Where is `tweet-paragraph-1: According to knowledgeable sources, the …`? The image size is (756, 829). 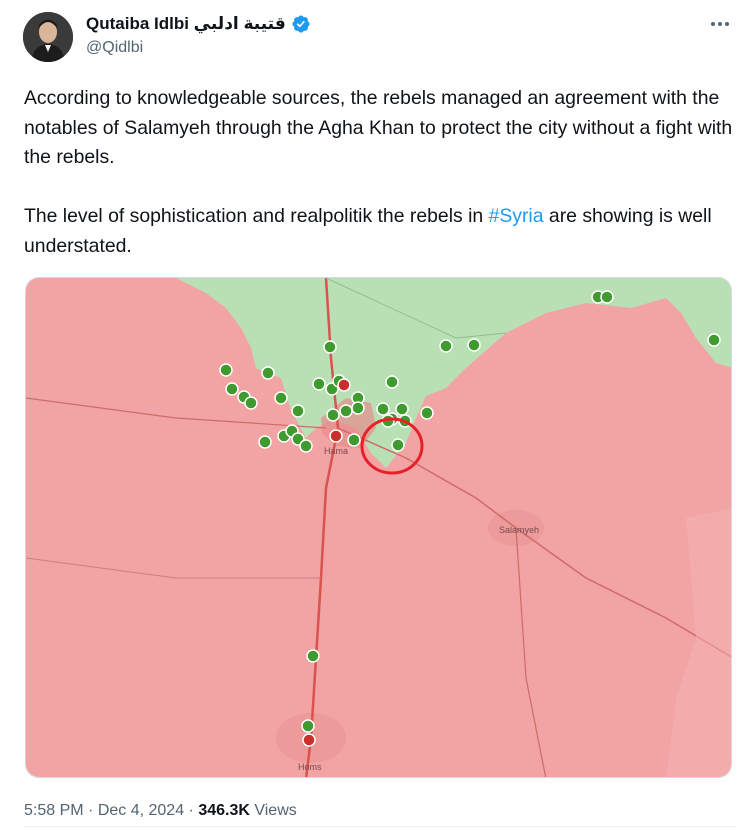 tweet-paragraph-1: According to knowledgeable sources, the … is located at coordinates (378, 127).